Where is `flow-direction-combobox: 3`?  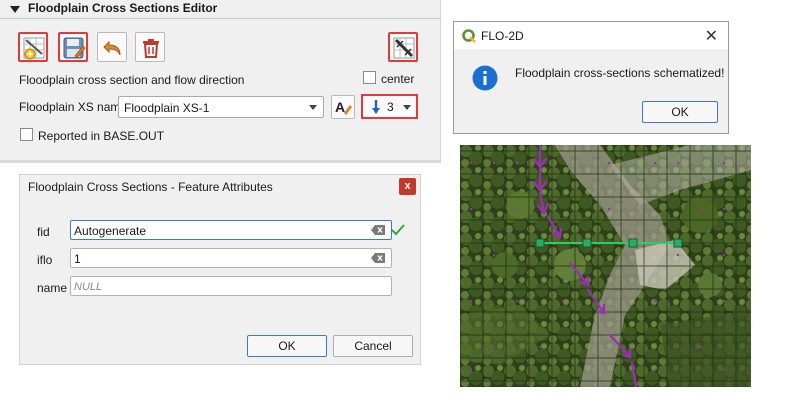 flow-direction-combobox: 3 is located at coordinates (389, 106).